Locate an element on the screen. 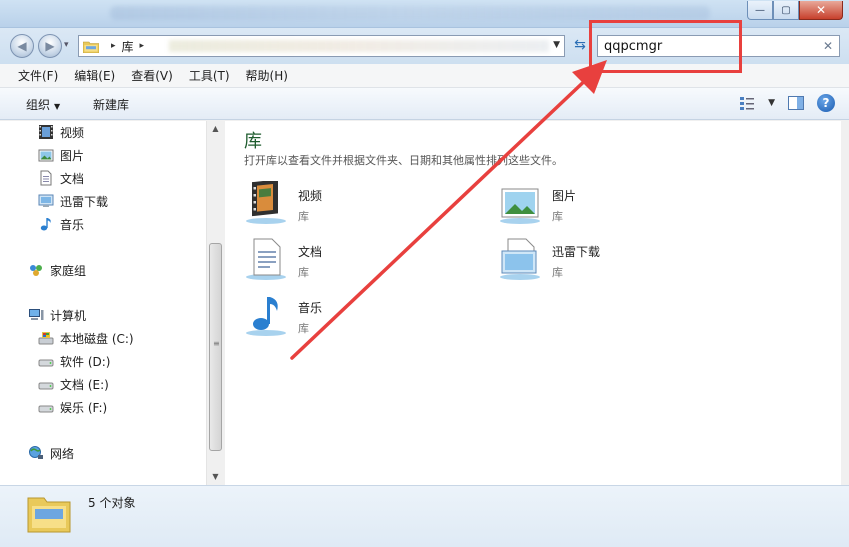  library-item-documents: 文档 库 is located at coordinates (283, 259).